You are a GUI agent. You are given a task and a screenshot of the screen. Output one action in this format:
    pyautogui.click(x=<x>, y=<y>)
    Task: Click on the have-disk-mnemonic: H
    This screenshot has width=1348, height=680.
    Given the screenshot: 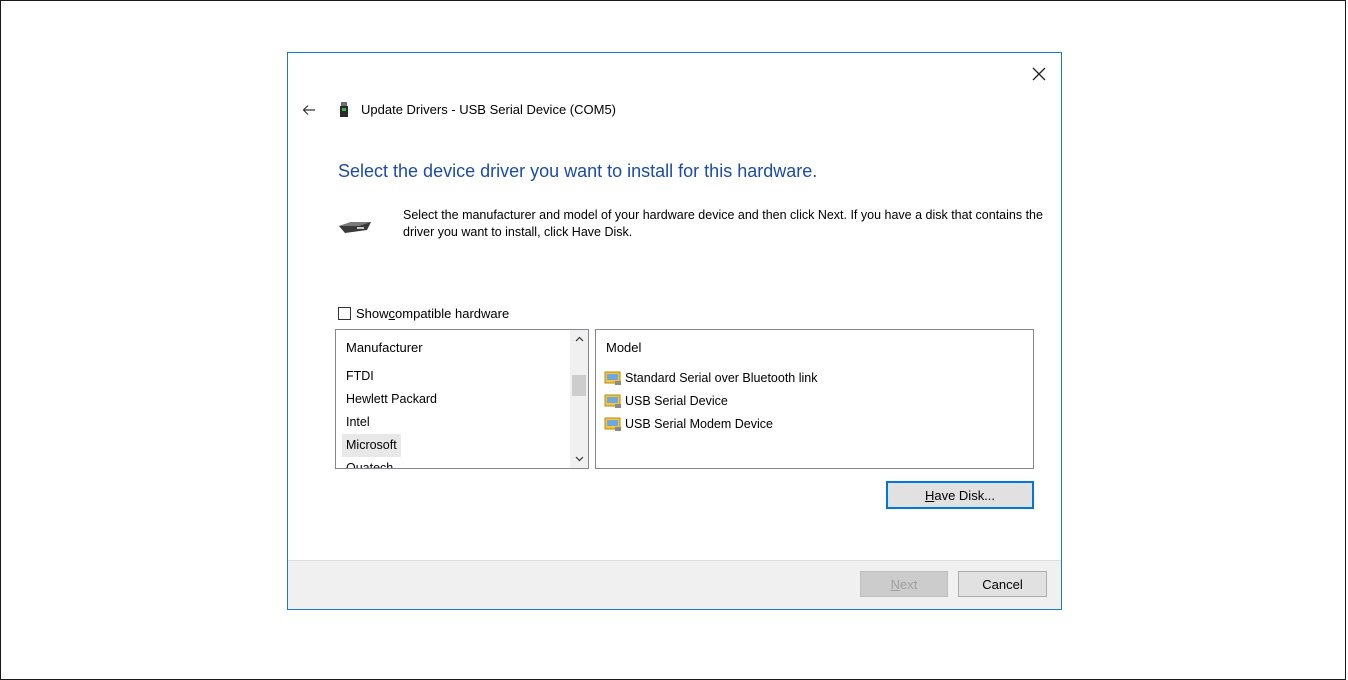 What is the action you would take?
    pyautogui.click(x=929, y=495)
    